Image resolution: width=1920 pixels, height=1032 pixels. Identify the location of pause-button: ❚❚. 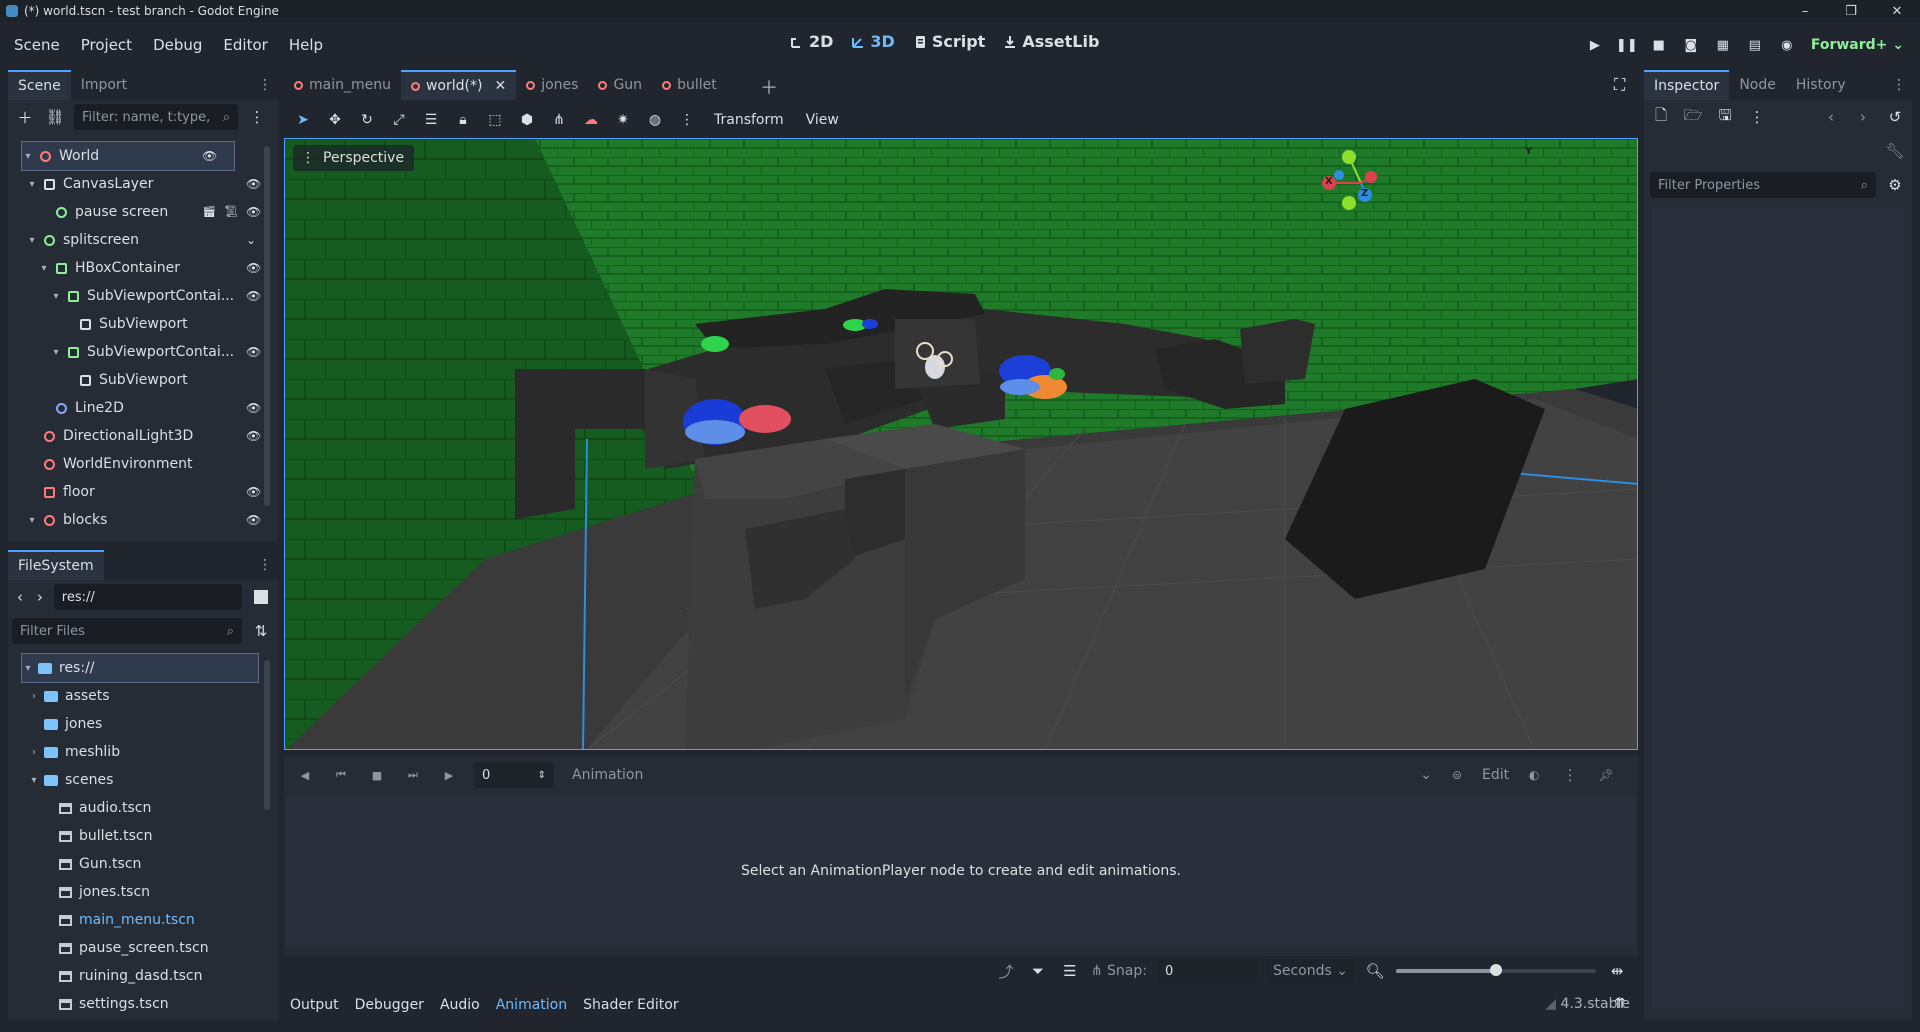
(1627, 45).